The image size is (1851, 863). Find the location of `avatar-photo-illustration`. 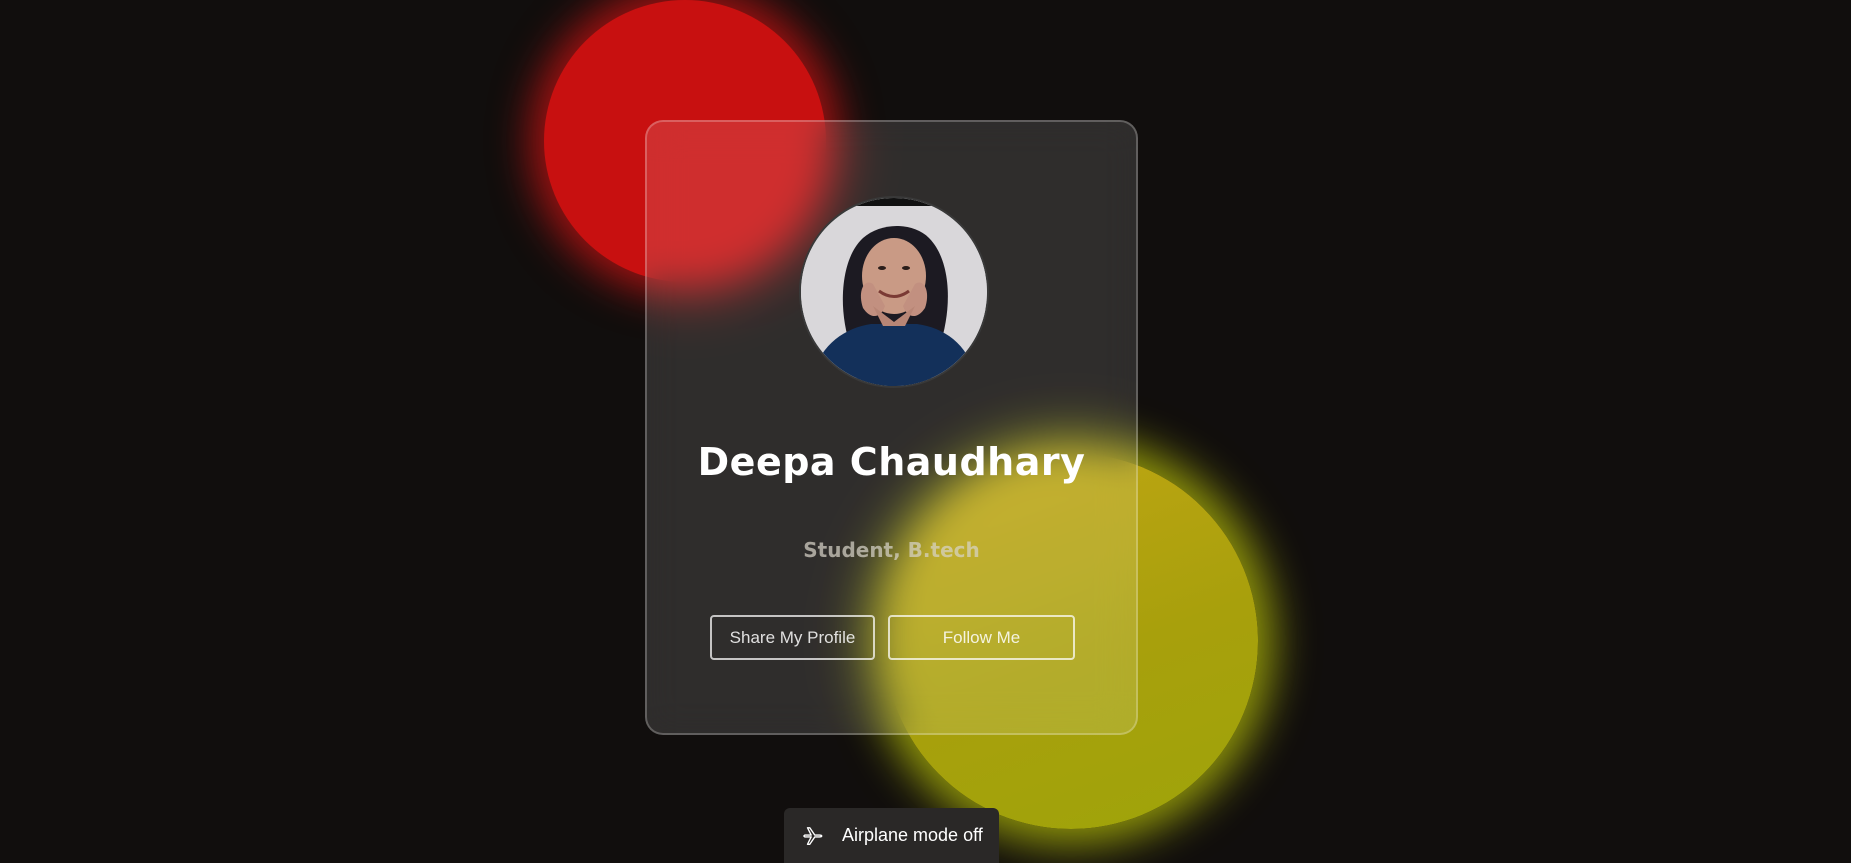

avatar-photo-illustration is located at coordinates (894, 292).